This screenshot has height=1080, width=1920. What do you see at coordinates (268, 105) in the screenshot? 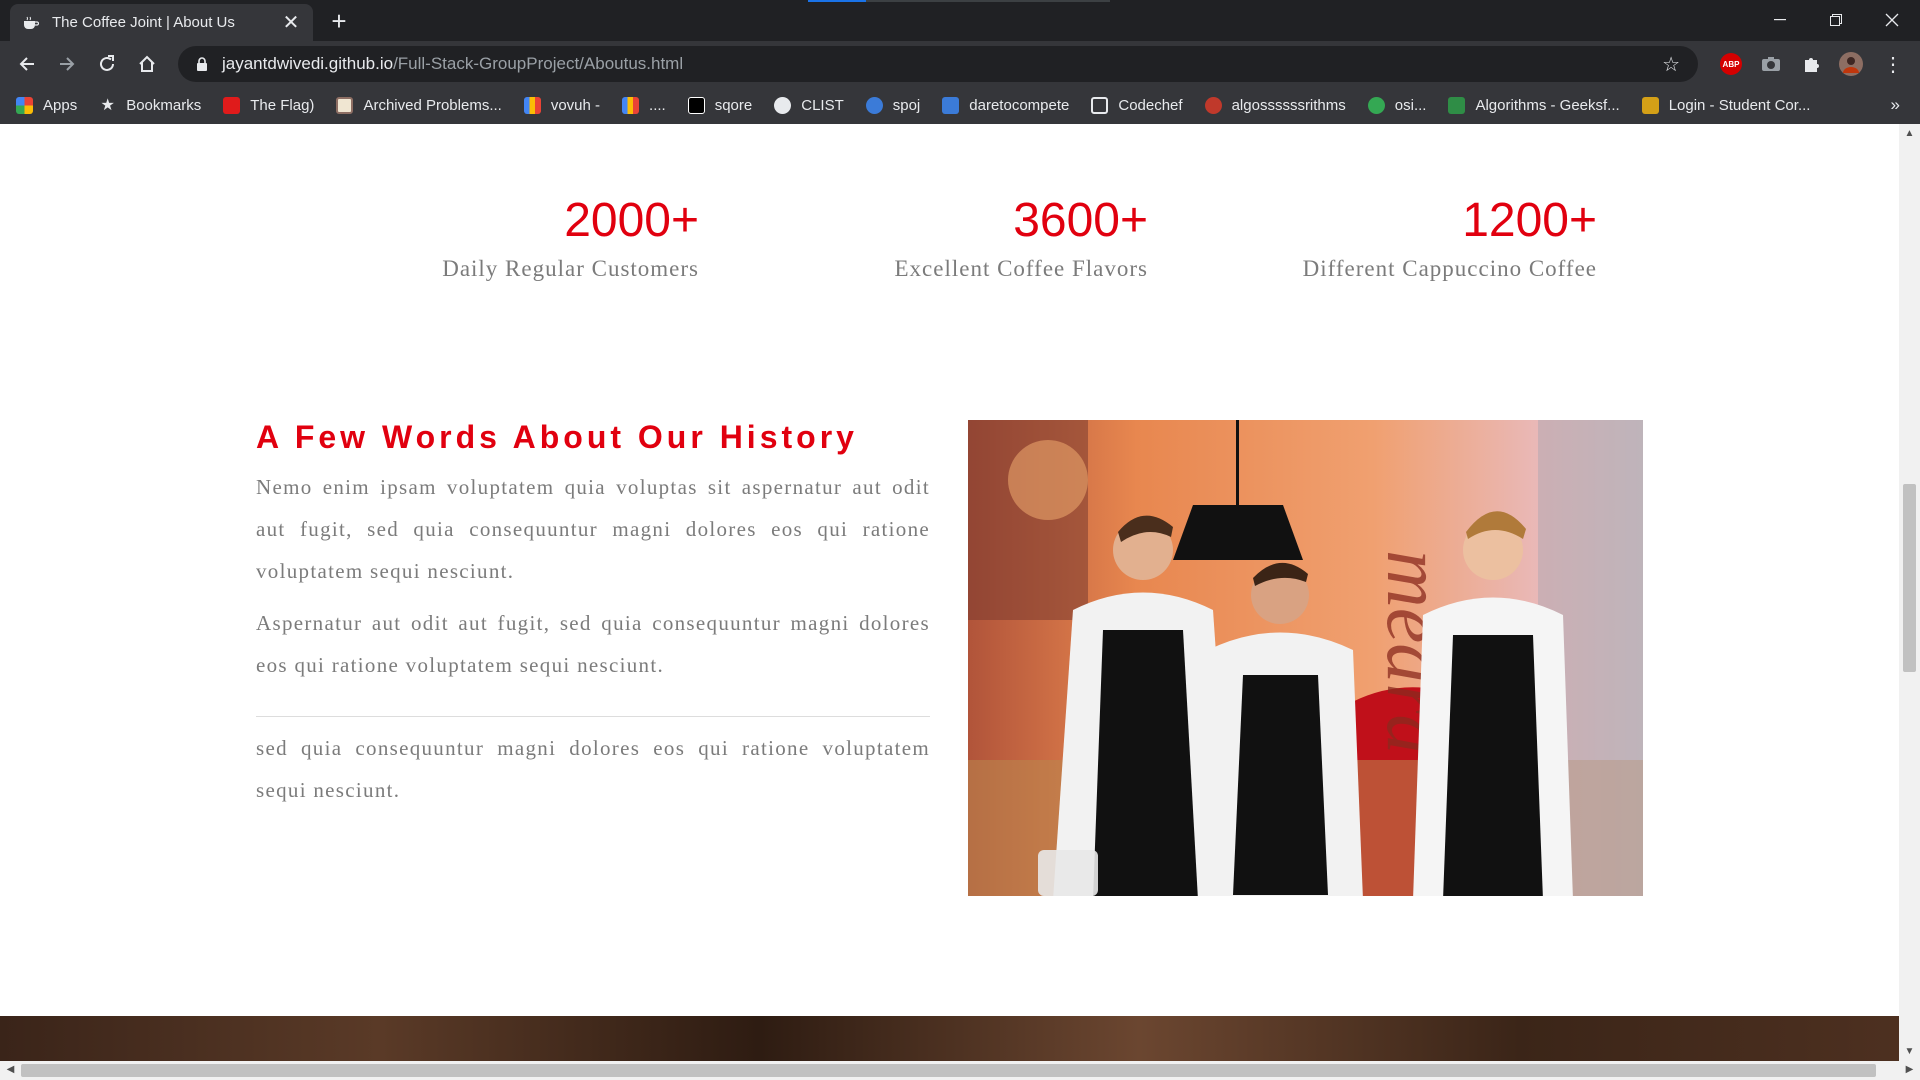
I see `bookmark-the-flag: The Flag)` at bounding box center [268, 105].